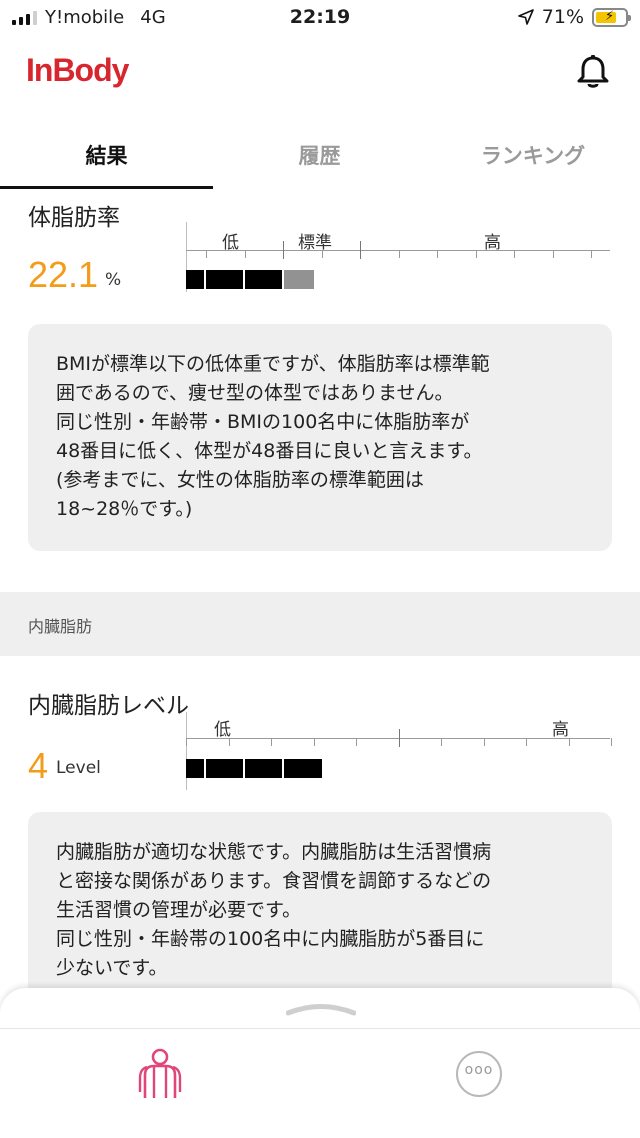 The height and width of the screenshot is (1138, 640). Describe the element at coordinates (320, 624) in the screenshot. I see `section-header-visceral: 内臓脂肪` at that location.